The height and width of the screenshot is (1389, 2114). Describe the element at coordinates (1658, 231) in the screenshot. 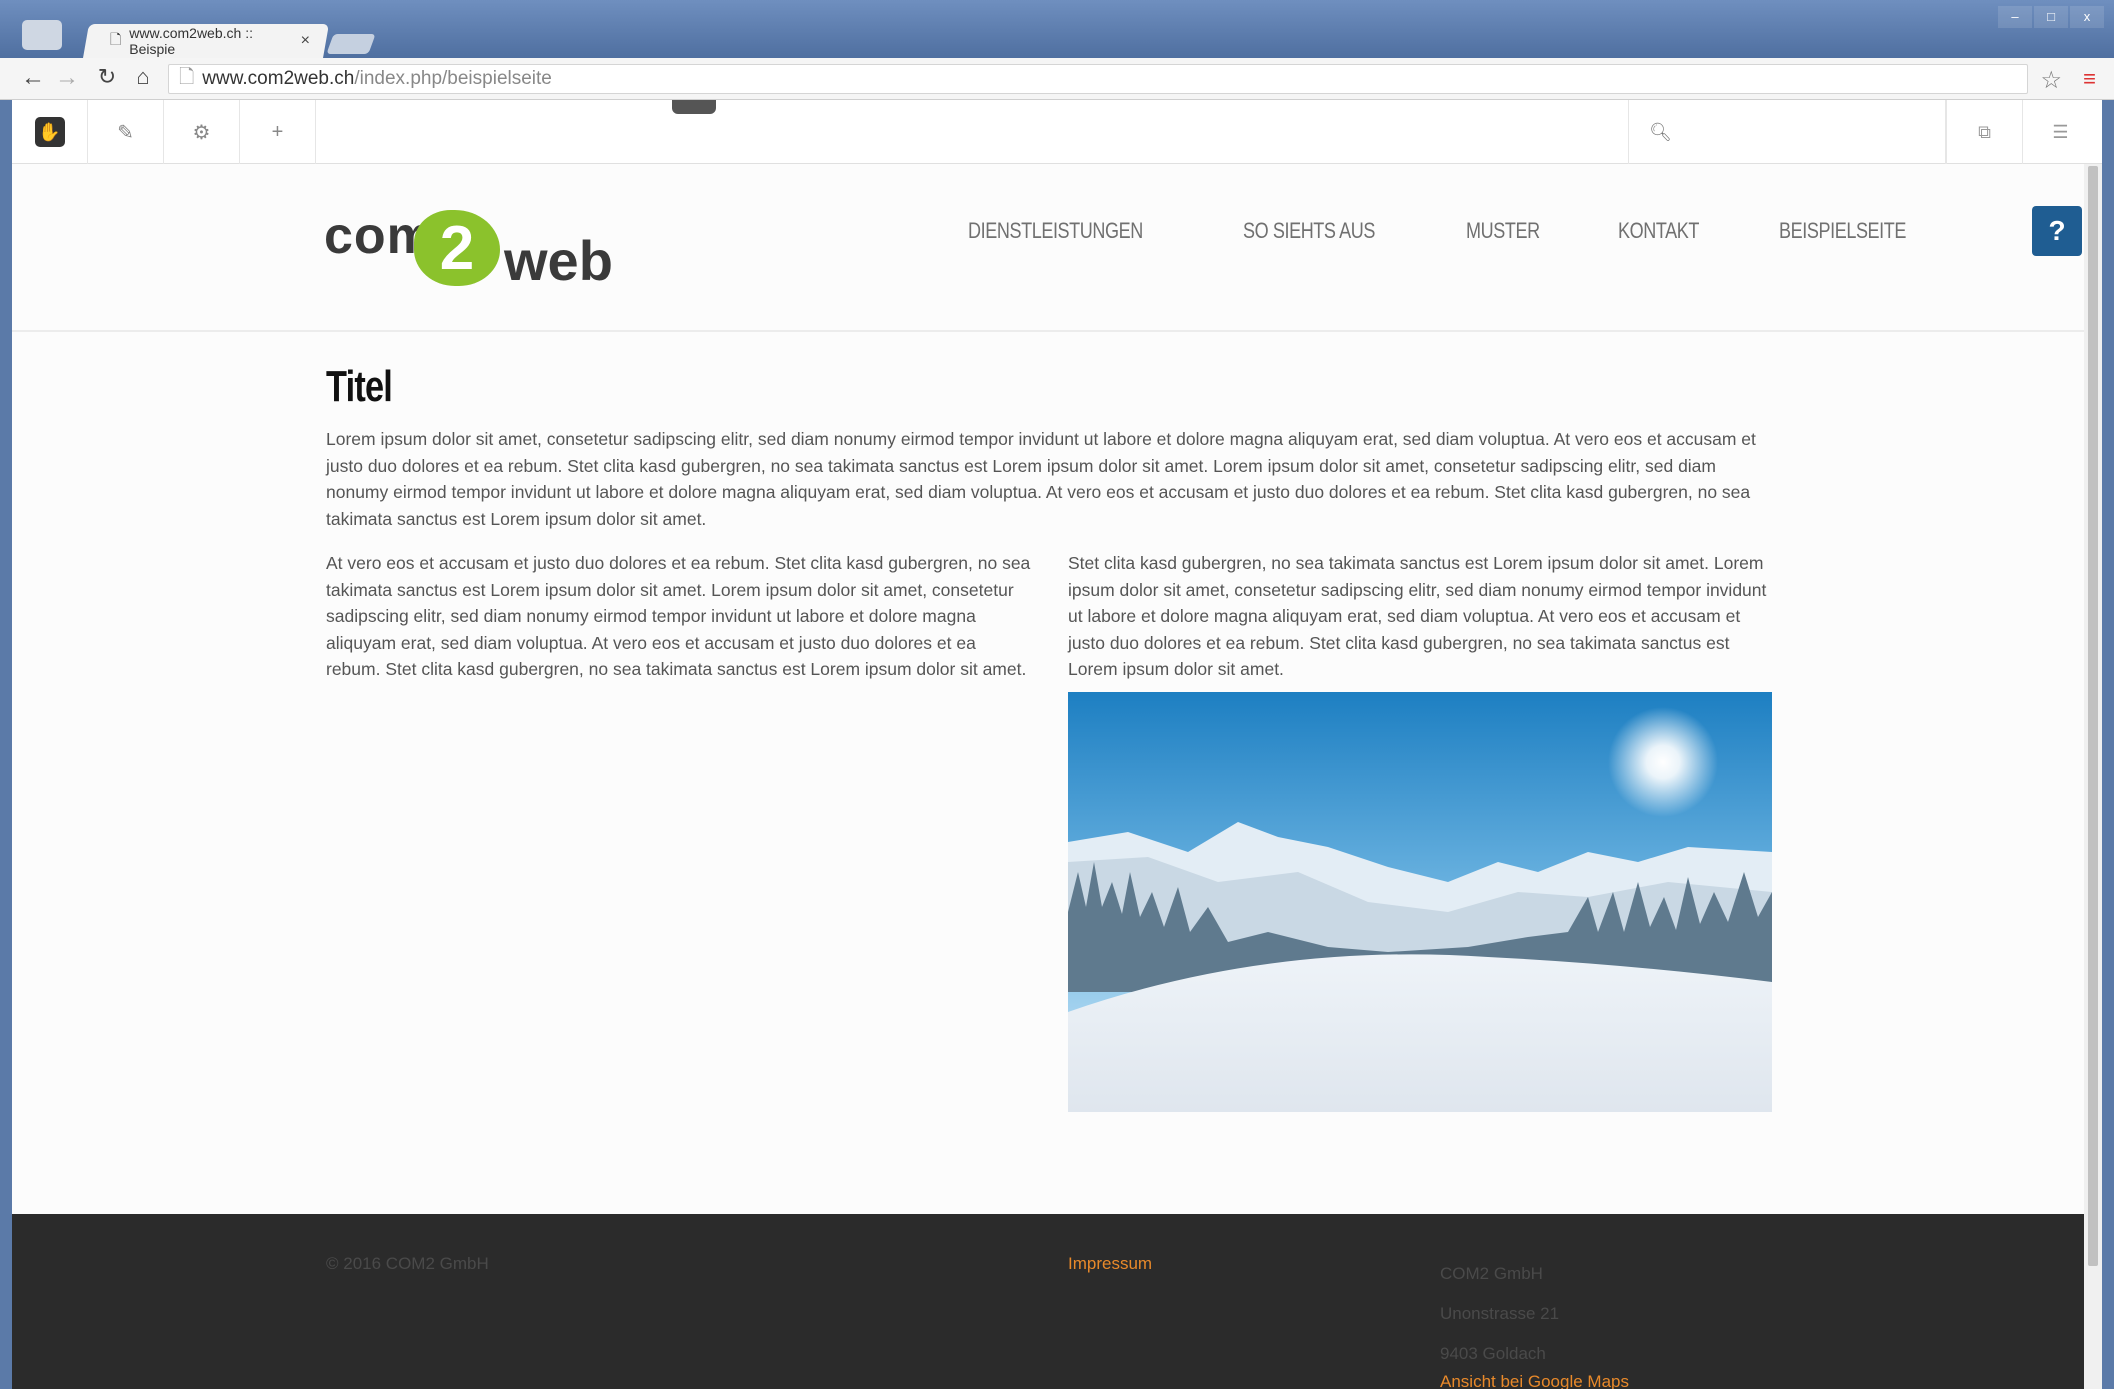

I see `nav-item-kontakt: KONTAKT` at that location.